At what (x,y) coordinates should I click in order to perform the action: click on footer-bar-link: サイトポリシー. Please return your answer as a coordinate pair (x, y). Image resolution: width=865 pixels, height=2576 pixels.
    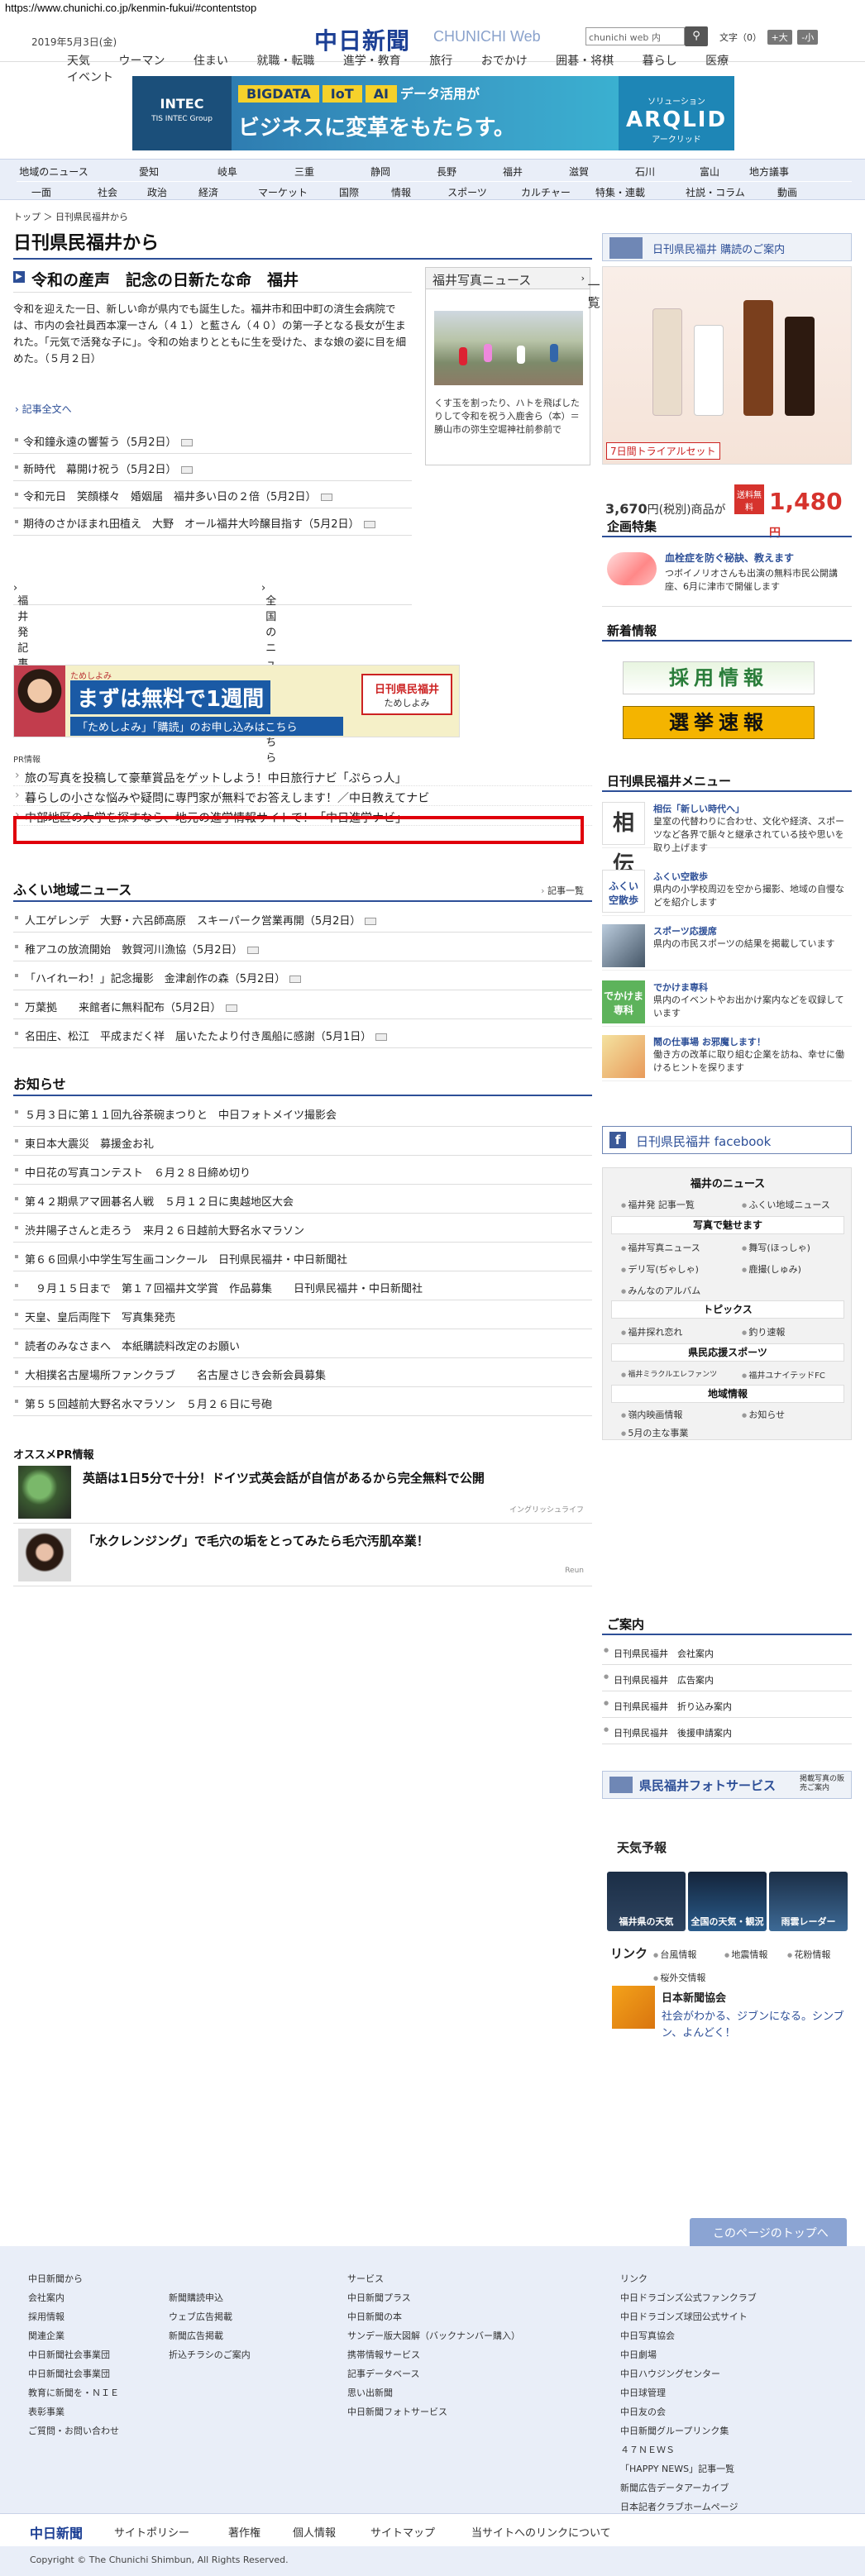
    Looking at the image, I should click on (151, 2532).